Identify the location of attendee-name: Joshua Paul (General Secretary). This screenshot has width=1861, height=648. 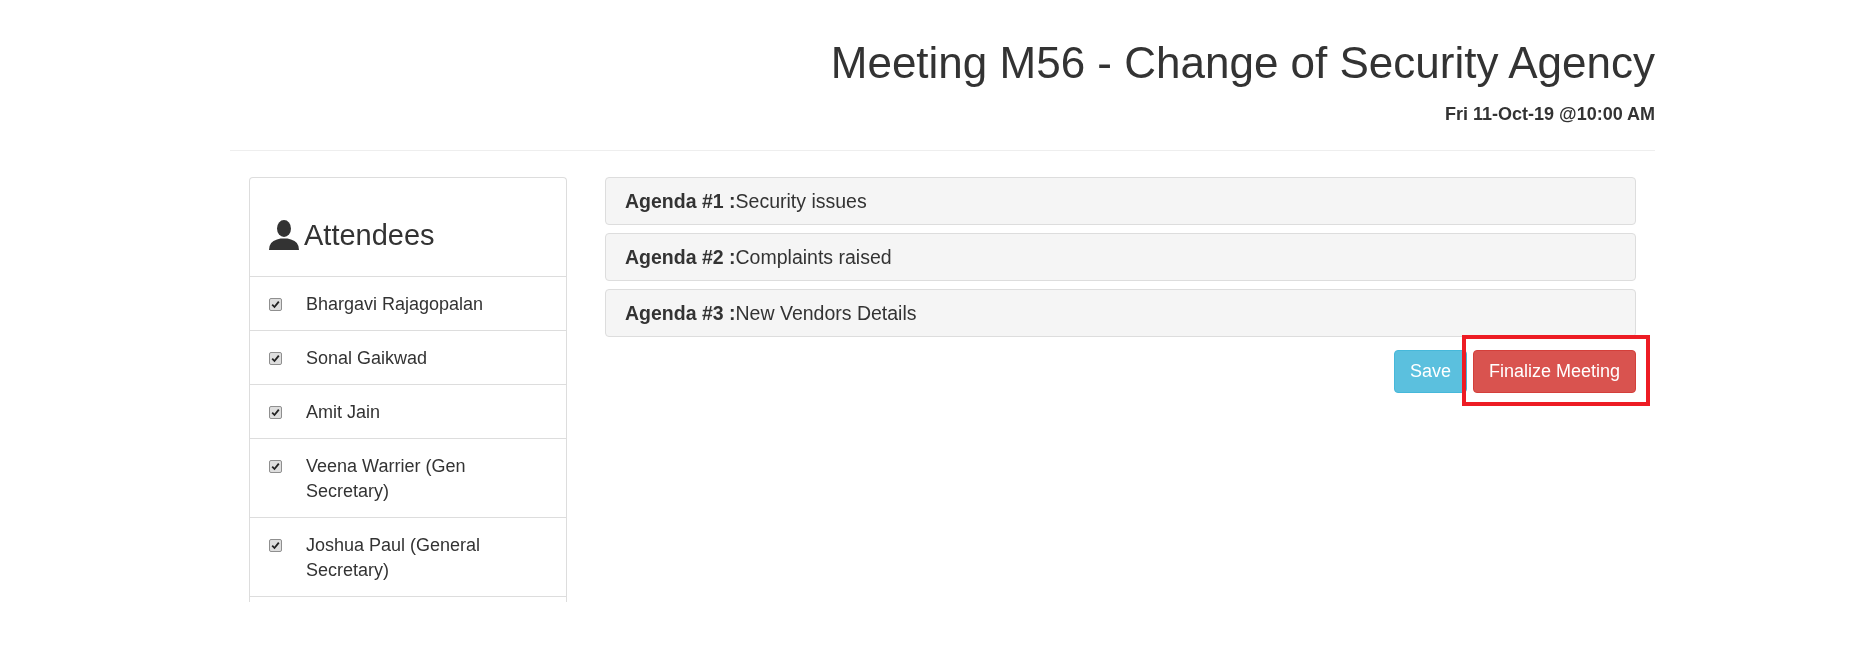
(394, 558).